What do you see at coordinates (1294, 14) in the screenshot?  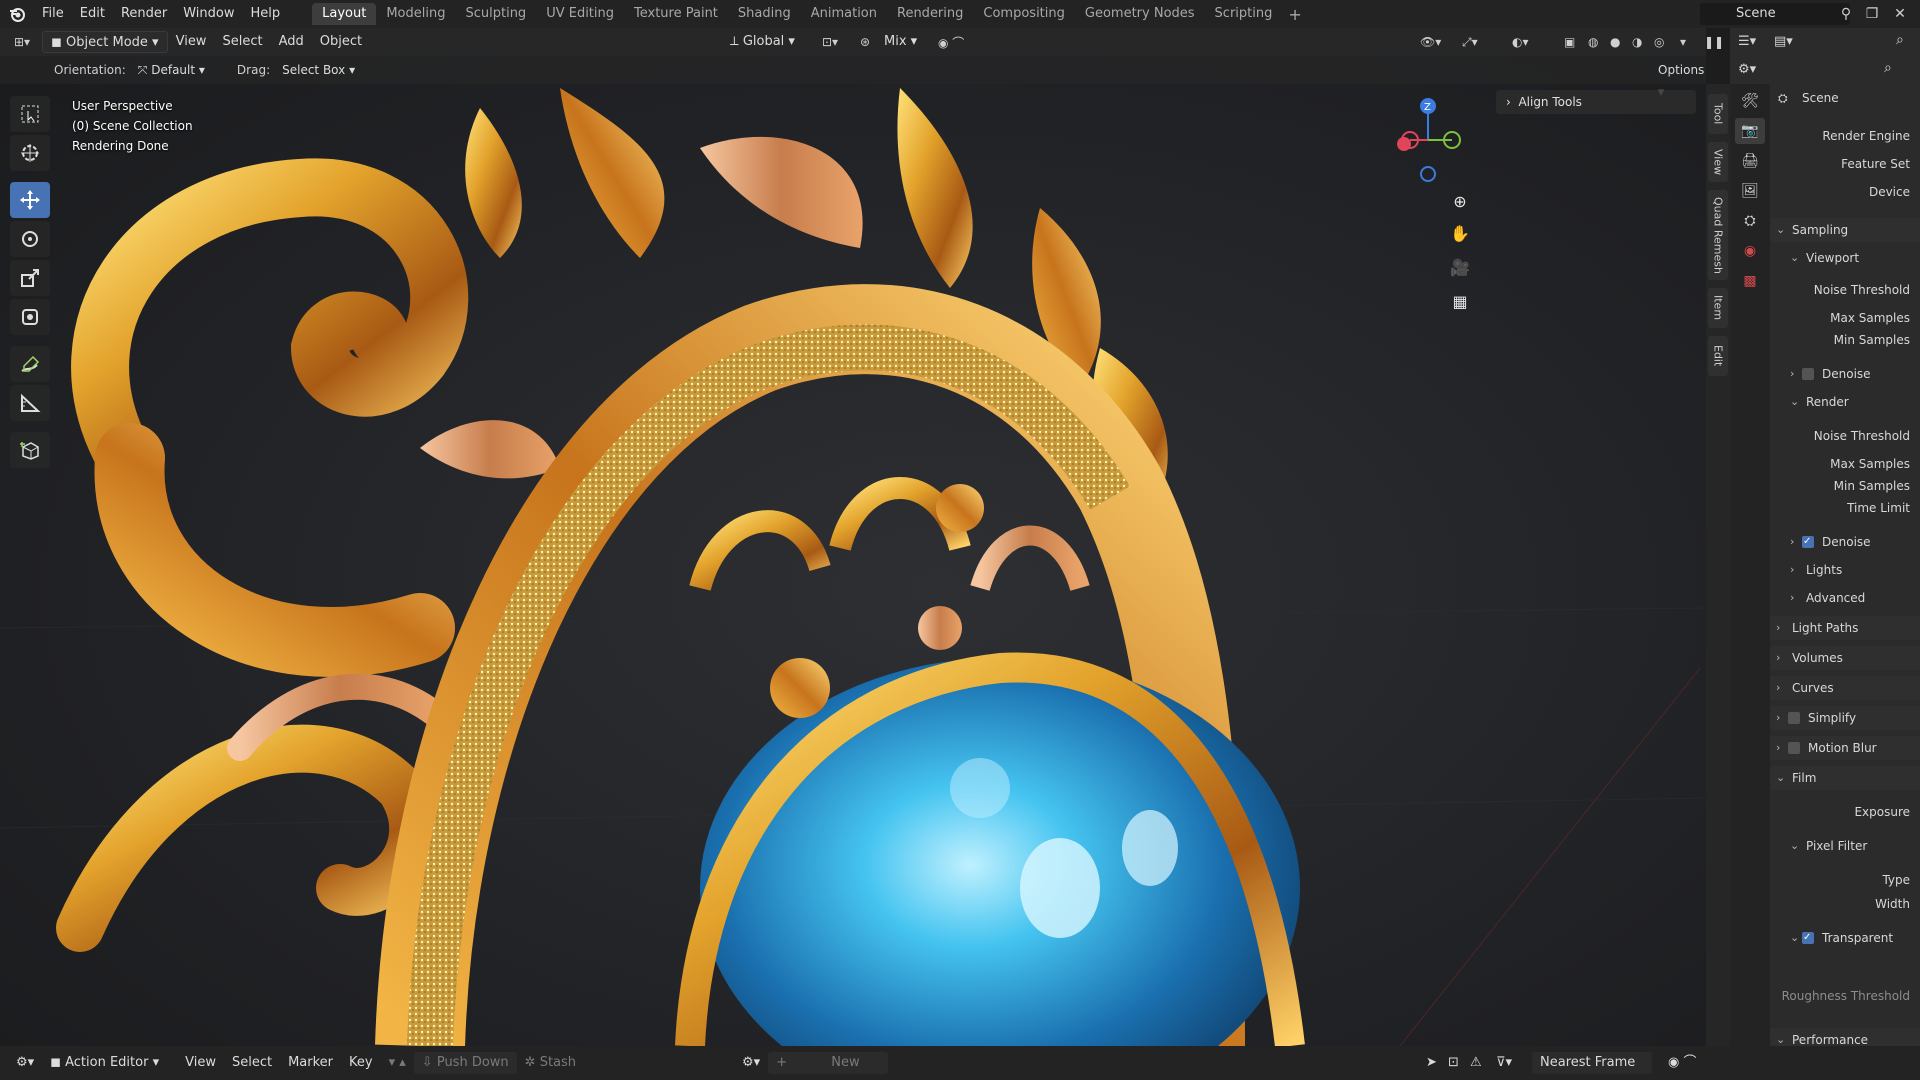 I see `add-workspace-button: +` at bounding box center [1294, 14].